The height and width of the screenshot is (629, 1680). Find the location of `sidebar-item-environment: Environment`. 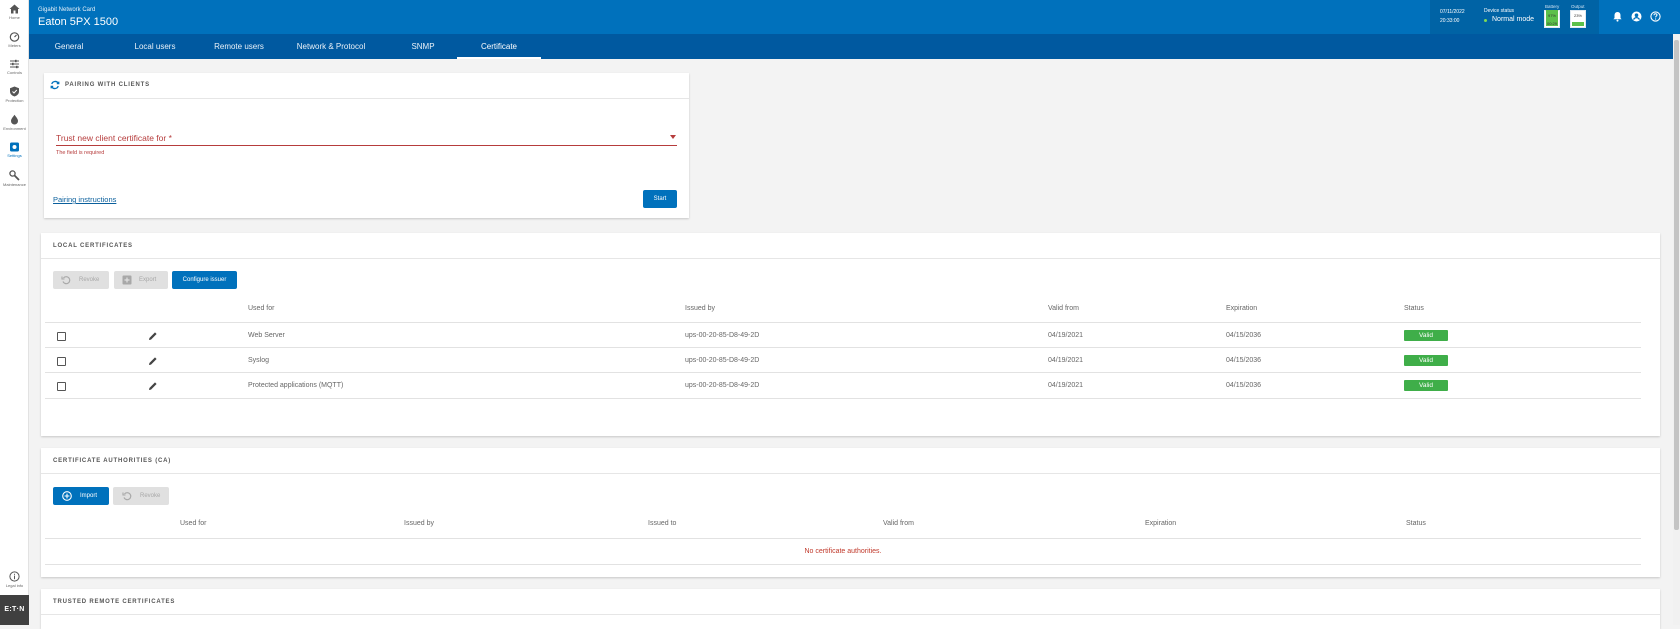

sidebar-item-environment: Environment is located at coordinates (14, 122).